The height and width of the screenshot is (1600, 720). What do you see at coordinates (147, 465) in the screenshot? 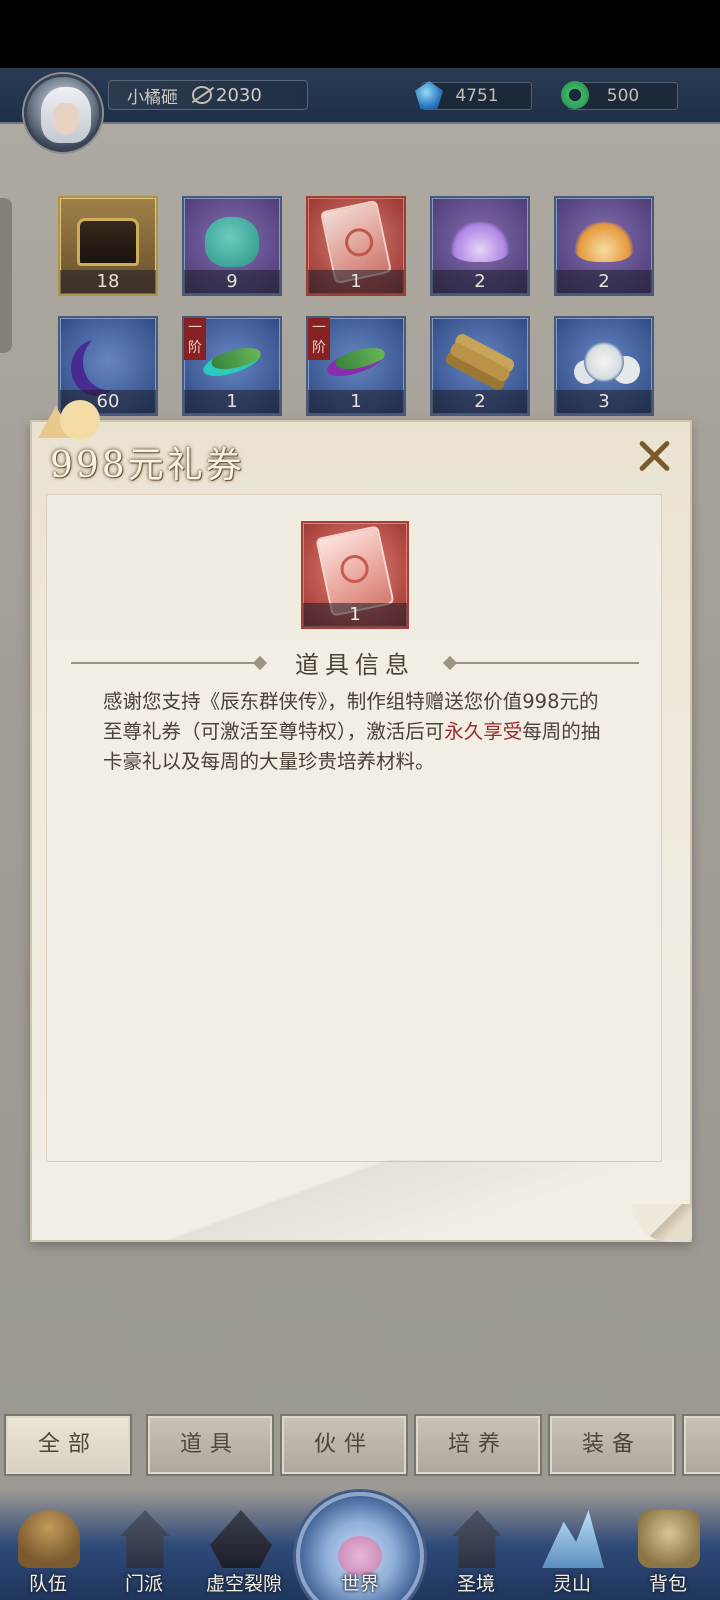
I see `dialog-title: 998元礼券` at bounding box center [147, 465].